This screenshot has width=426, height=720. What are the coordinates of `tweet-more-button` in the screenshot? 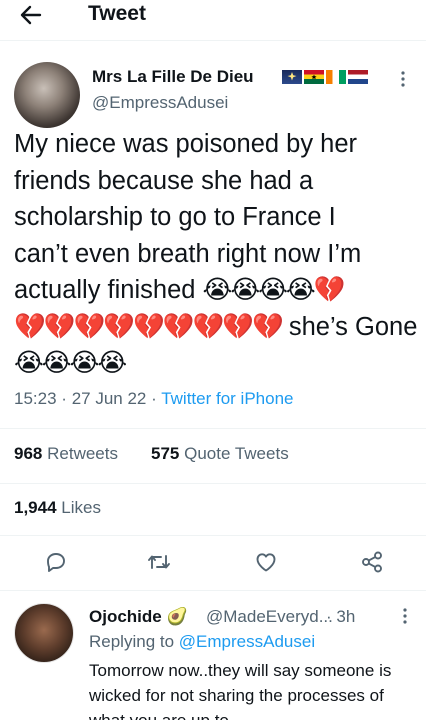 It's located at (403, 79).